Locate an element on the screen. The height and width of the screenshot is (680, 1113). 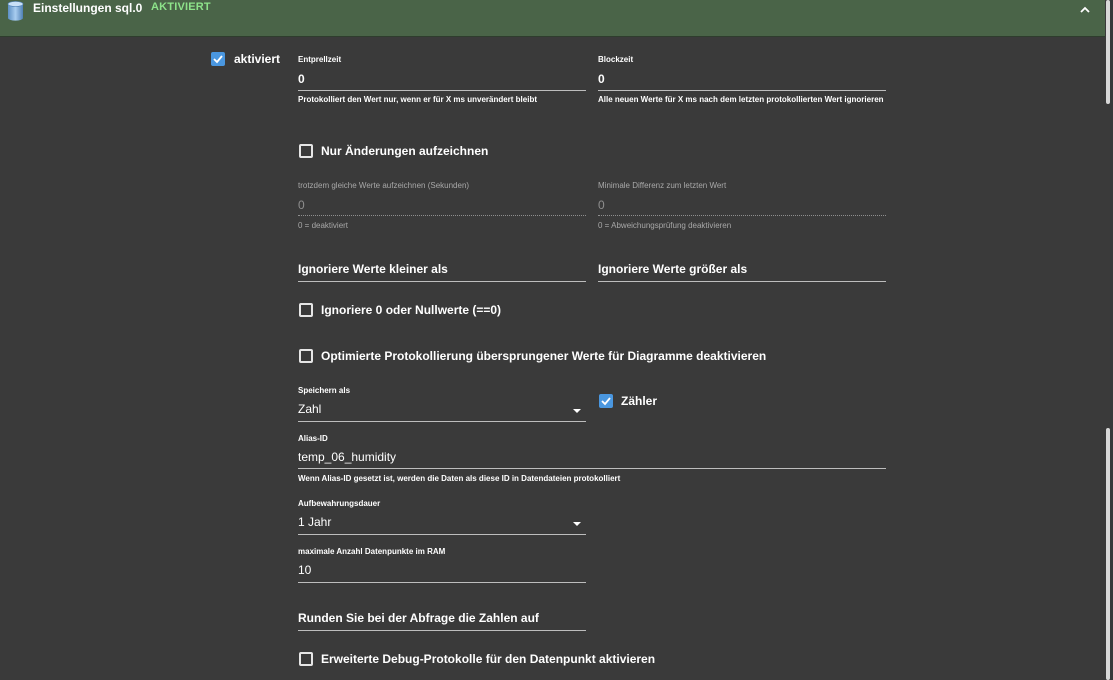
ignore-above-underline is located at coordinates (742, 281).